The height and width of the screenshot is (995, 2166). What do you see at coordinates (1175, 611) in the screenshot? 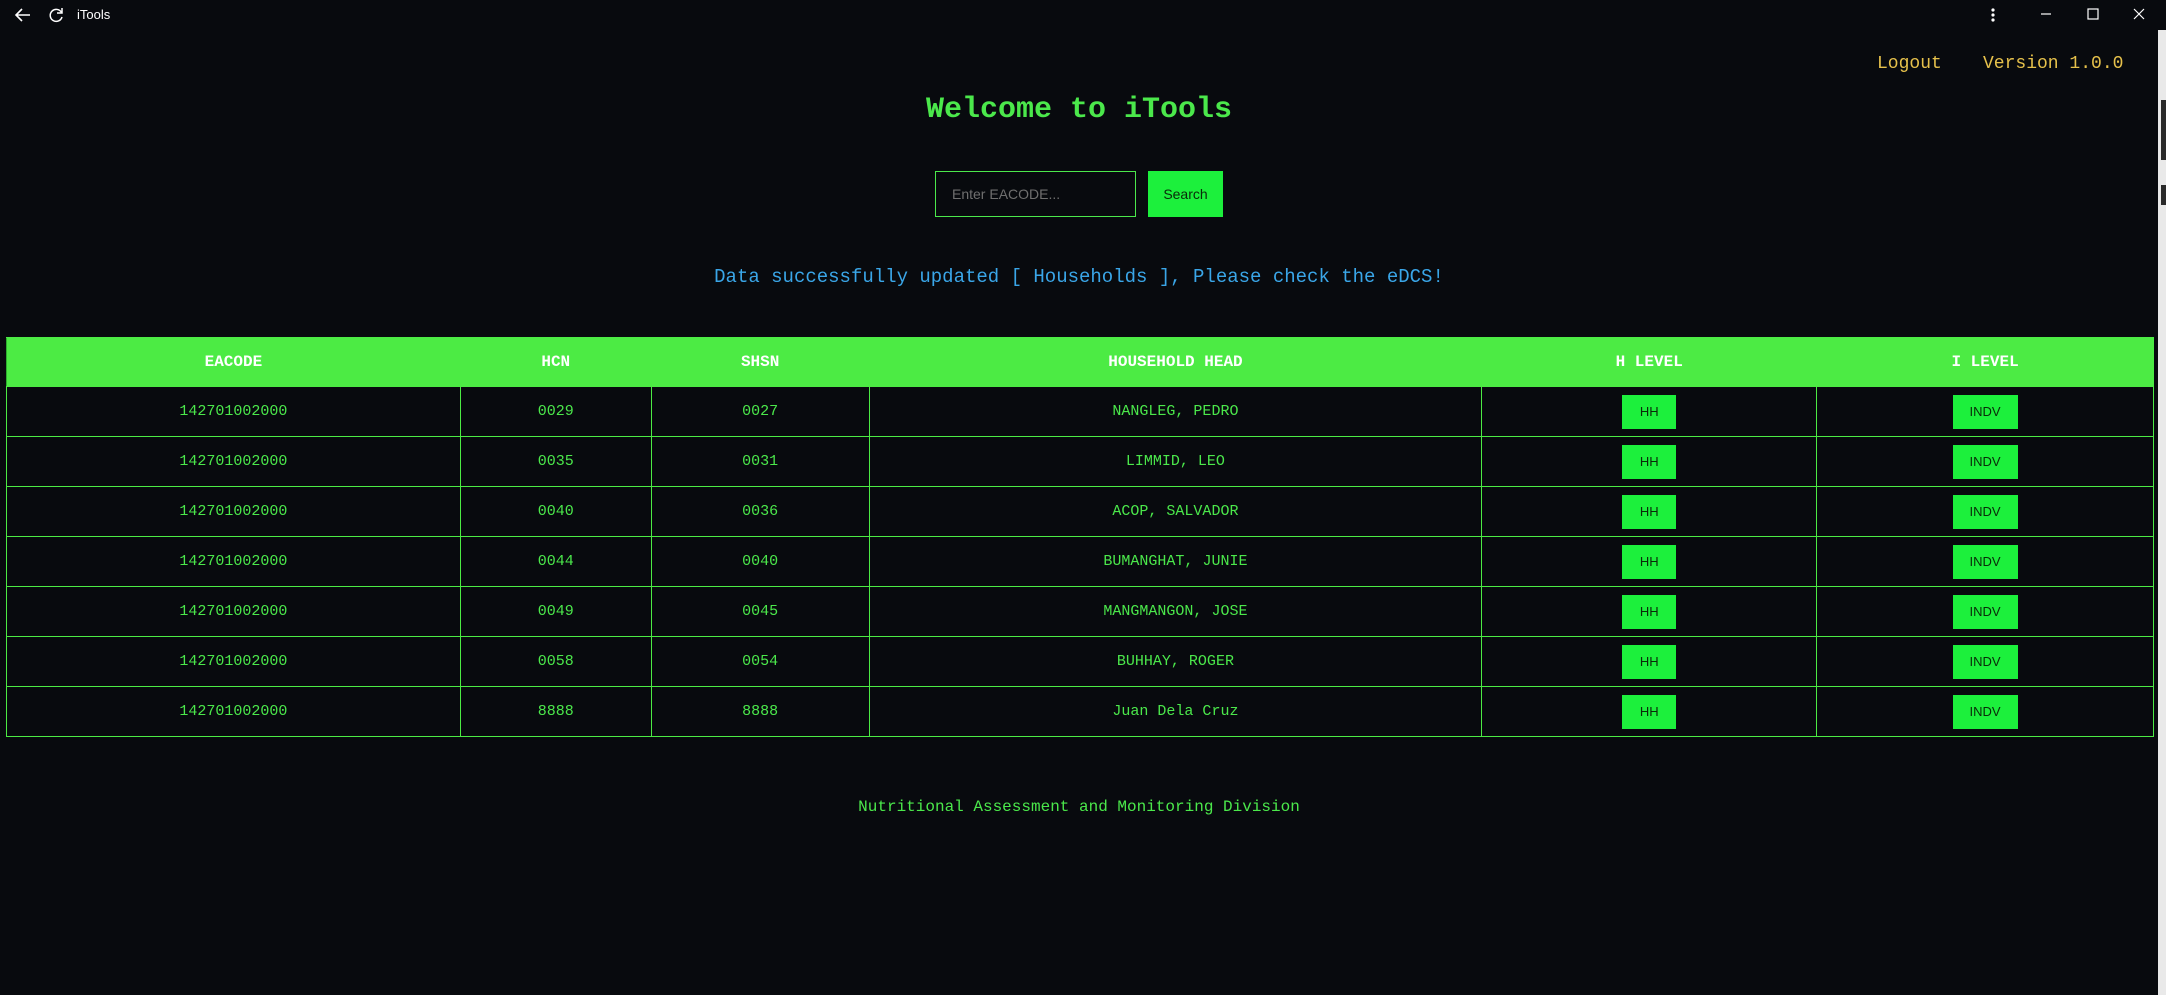
I see `cell-household-head: MANGMANGON, JOSE` at bounding box center [1175, 611].